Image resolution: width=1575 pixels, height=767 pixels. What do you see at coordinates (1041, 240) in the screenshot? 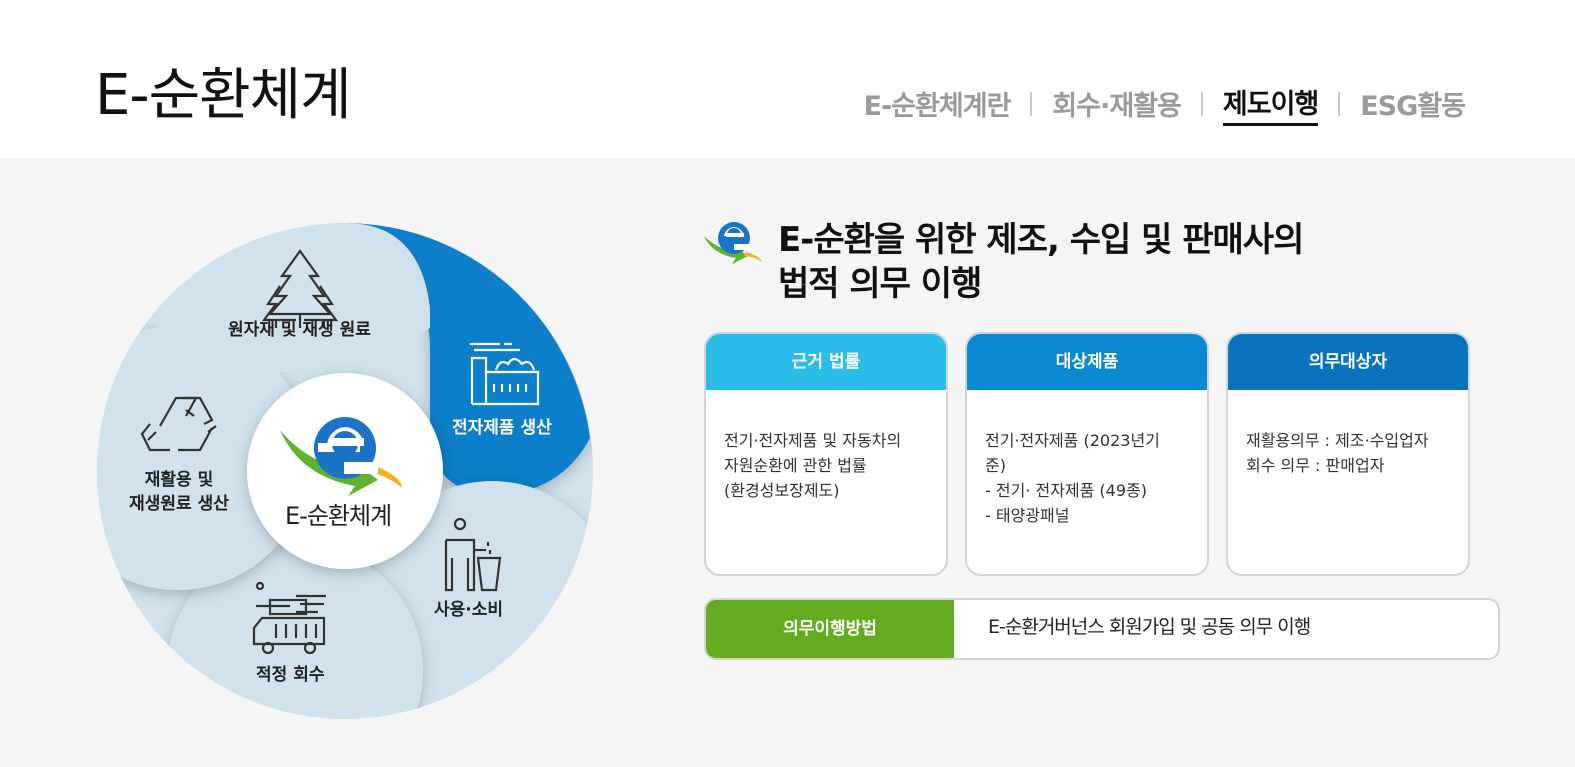
I see `section-heading-line1: E-순환을 위한 제조, 수입 및 판매사의` at bounding box center [1041, 240].